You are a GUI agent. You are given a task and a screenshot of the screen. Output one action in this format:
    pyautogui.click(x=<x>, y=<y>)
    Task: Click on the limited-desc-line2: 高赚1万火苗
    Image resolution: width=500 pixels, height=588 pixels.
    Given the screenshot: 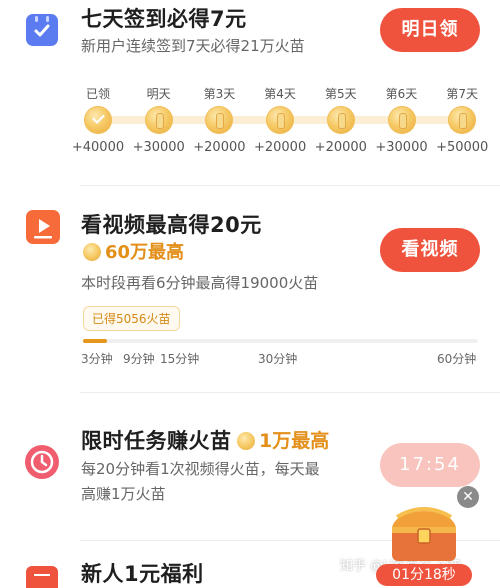 What is the action you would take?
    pyautogui.click(x=123, y=494)
    